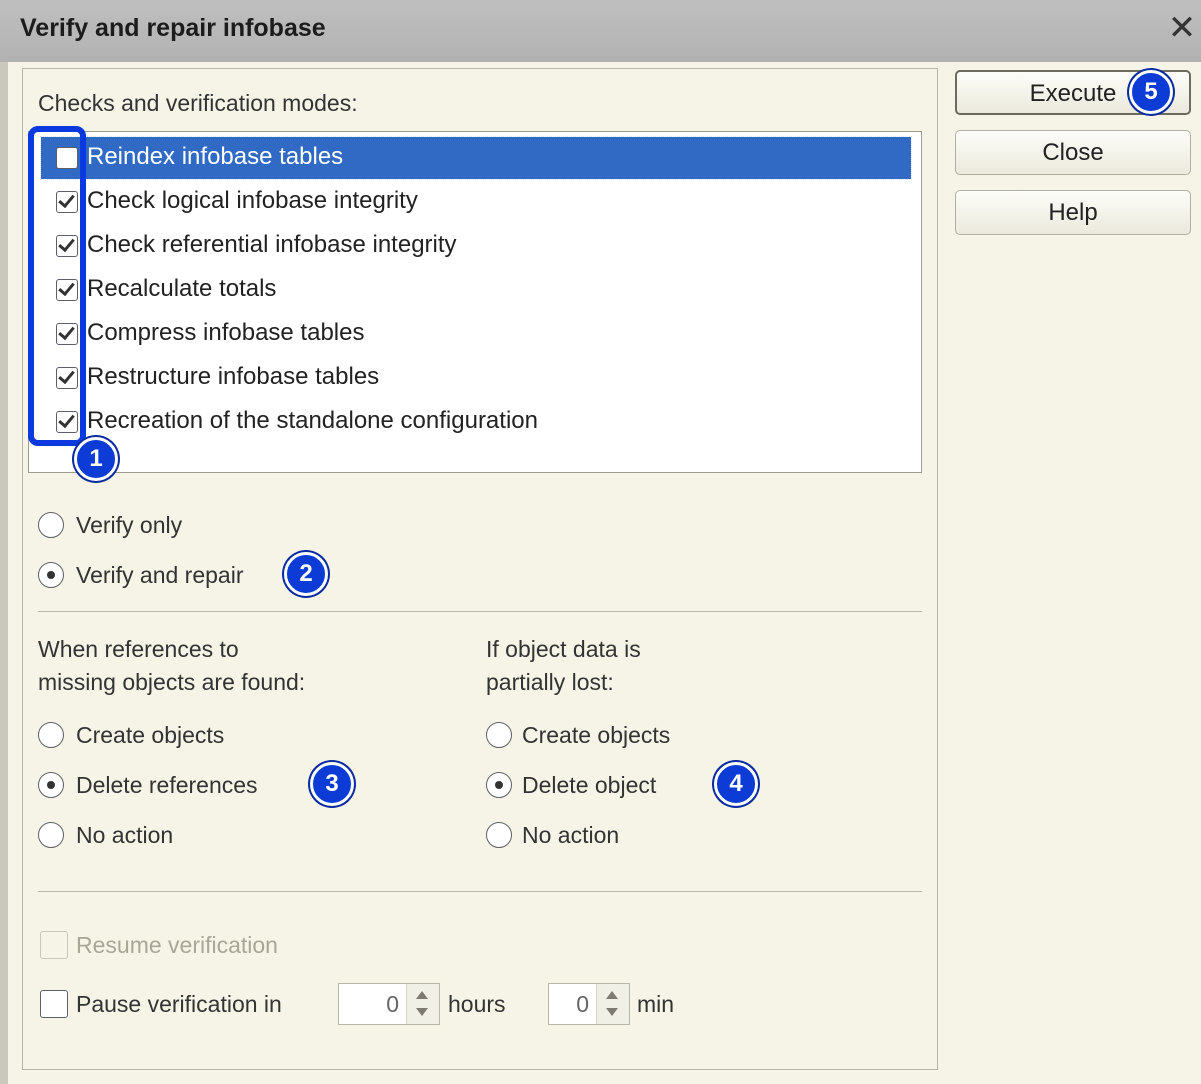 Image resolution: width=1201 pixels, height=1084 pixels. What do you see at coordinates (167, 785) in the screenshot?
I see `radio-refs-delete-references-label: Delete references` at bounding box center [167, 785].